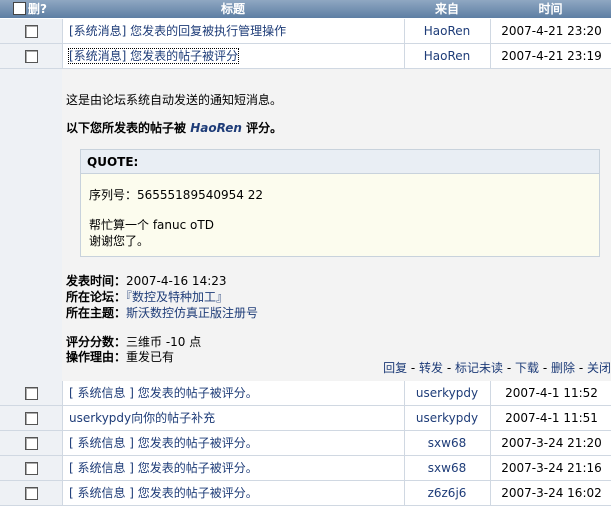 Image resolution: width=611 pixels, height=512 pixels. Describe the element at coordinates (150, 357) in the screenshot. I see `reason-value: 重发已有` at that location.